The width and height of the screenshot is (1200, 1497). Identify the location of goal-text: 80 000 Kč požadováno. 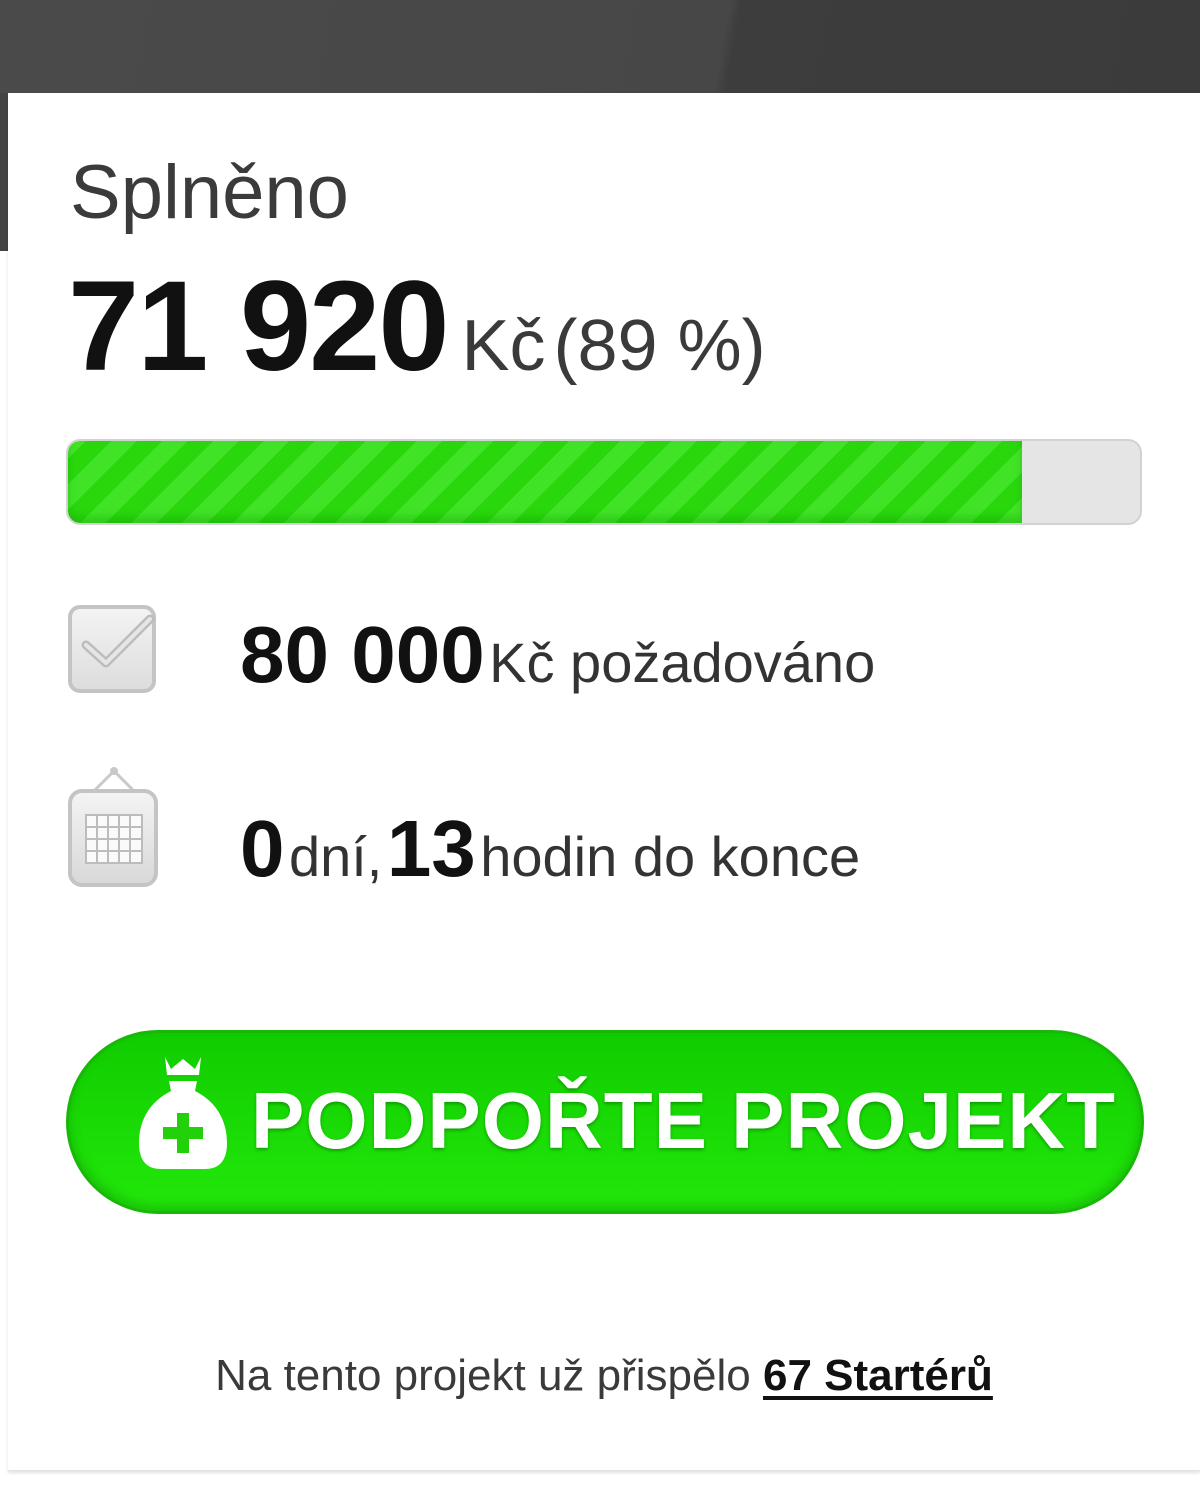
(557, 655).